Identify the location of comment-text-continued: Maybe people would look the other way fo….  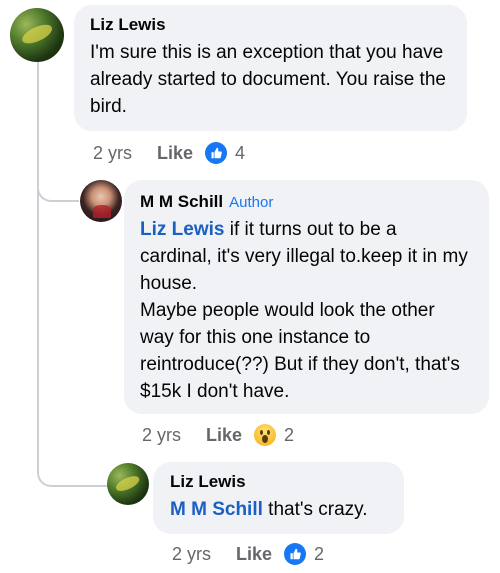
(300, 351).